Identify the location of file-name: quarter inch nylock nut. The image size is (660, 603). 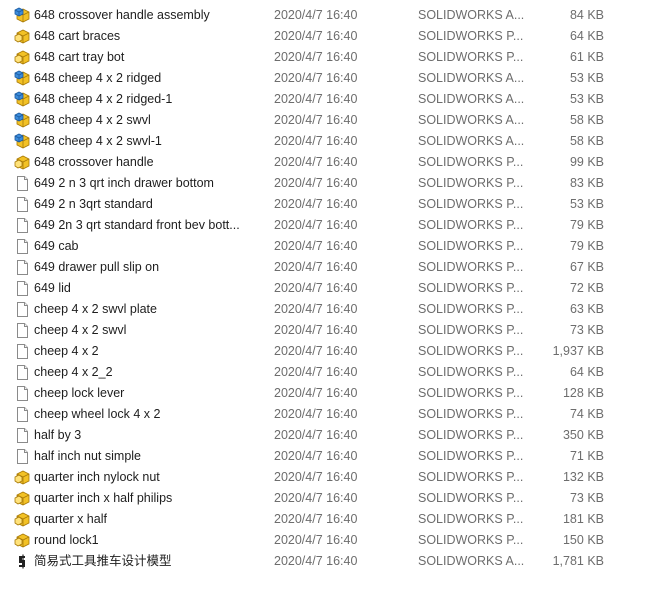
(97, 477).